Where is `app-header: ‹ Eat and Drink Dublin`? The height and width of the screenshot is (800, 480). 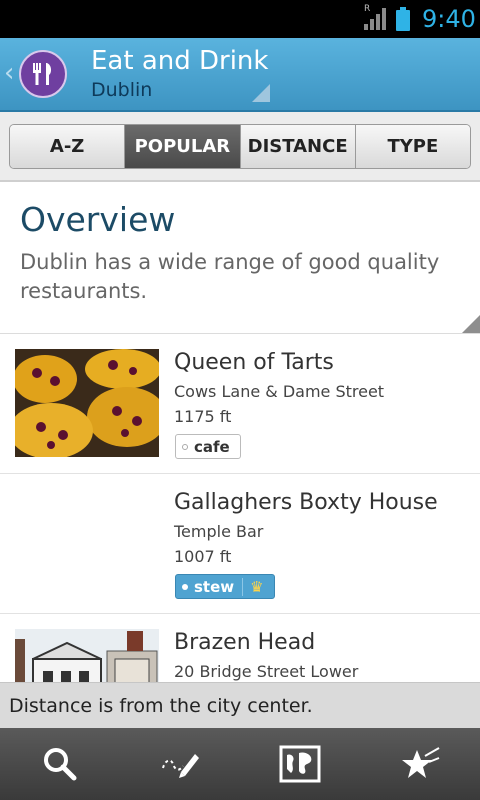 app-header: ‹ Eat and Drink Dublin is located at coordinates (240, 75).